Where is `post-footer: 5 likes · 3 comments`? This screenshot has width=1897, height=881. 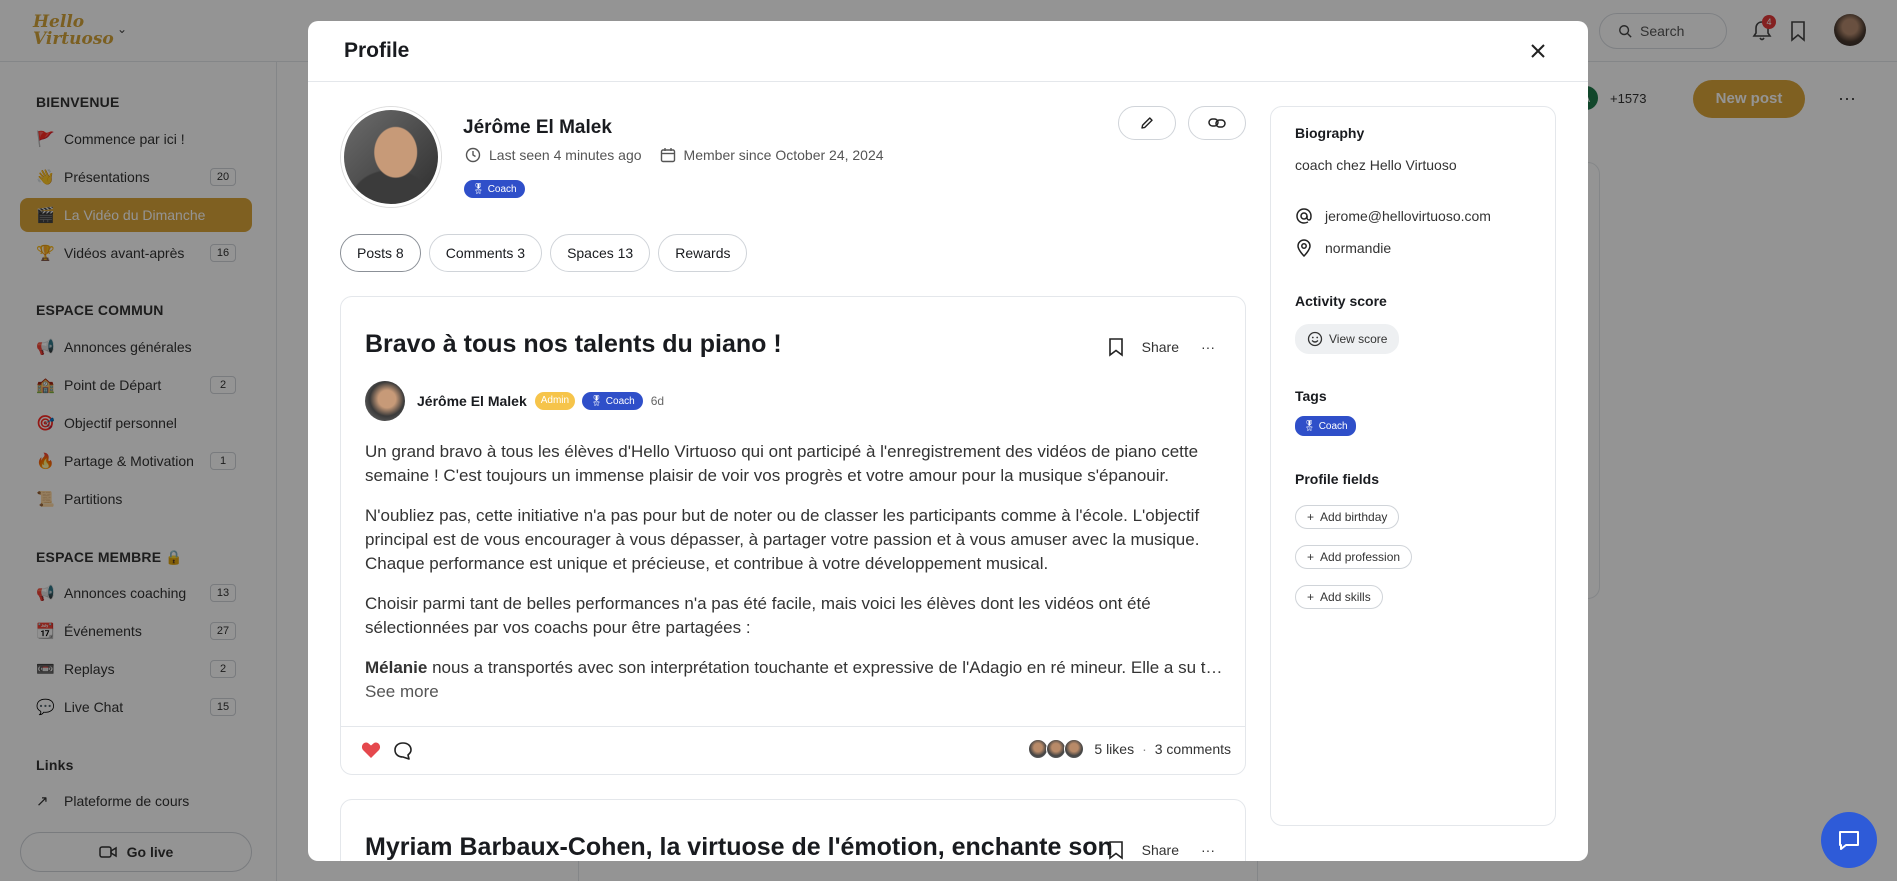
post-footer: 5 likes · 3 comments is located at coordinates (793, 750).